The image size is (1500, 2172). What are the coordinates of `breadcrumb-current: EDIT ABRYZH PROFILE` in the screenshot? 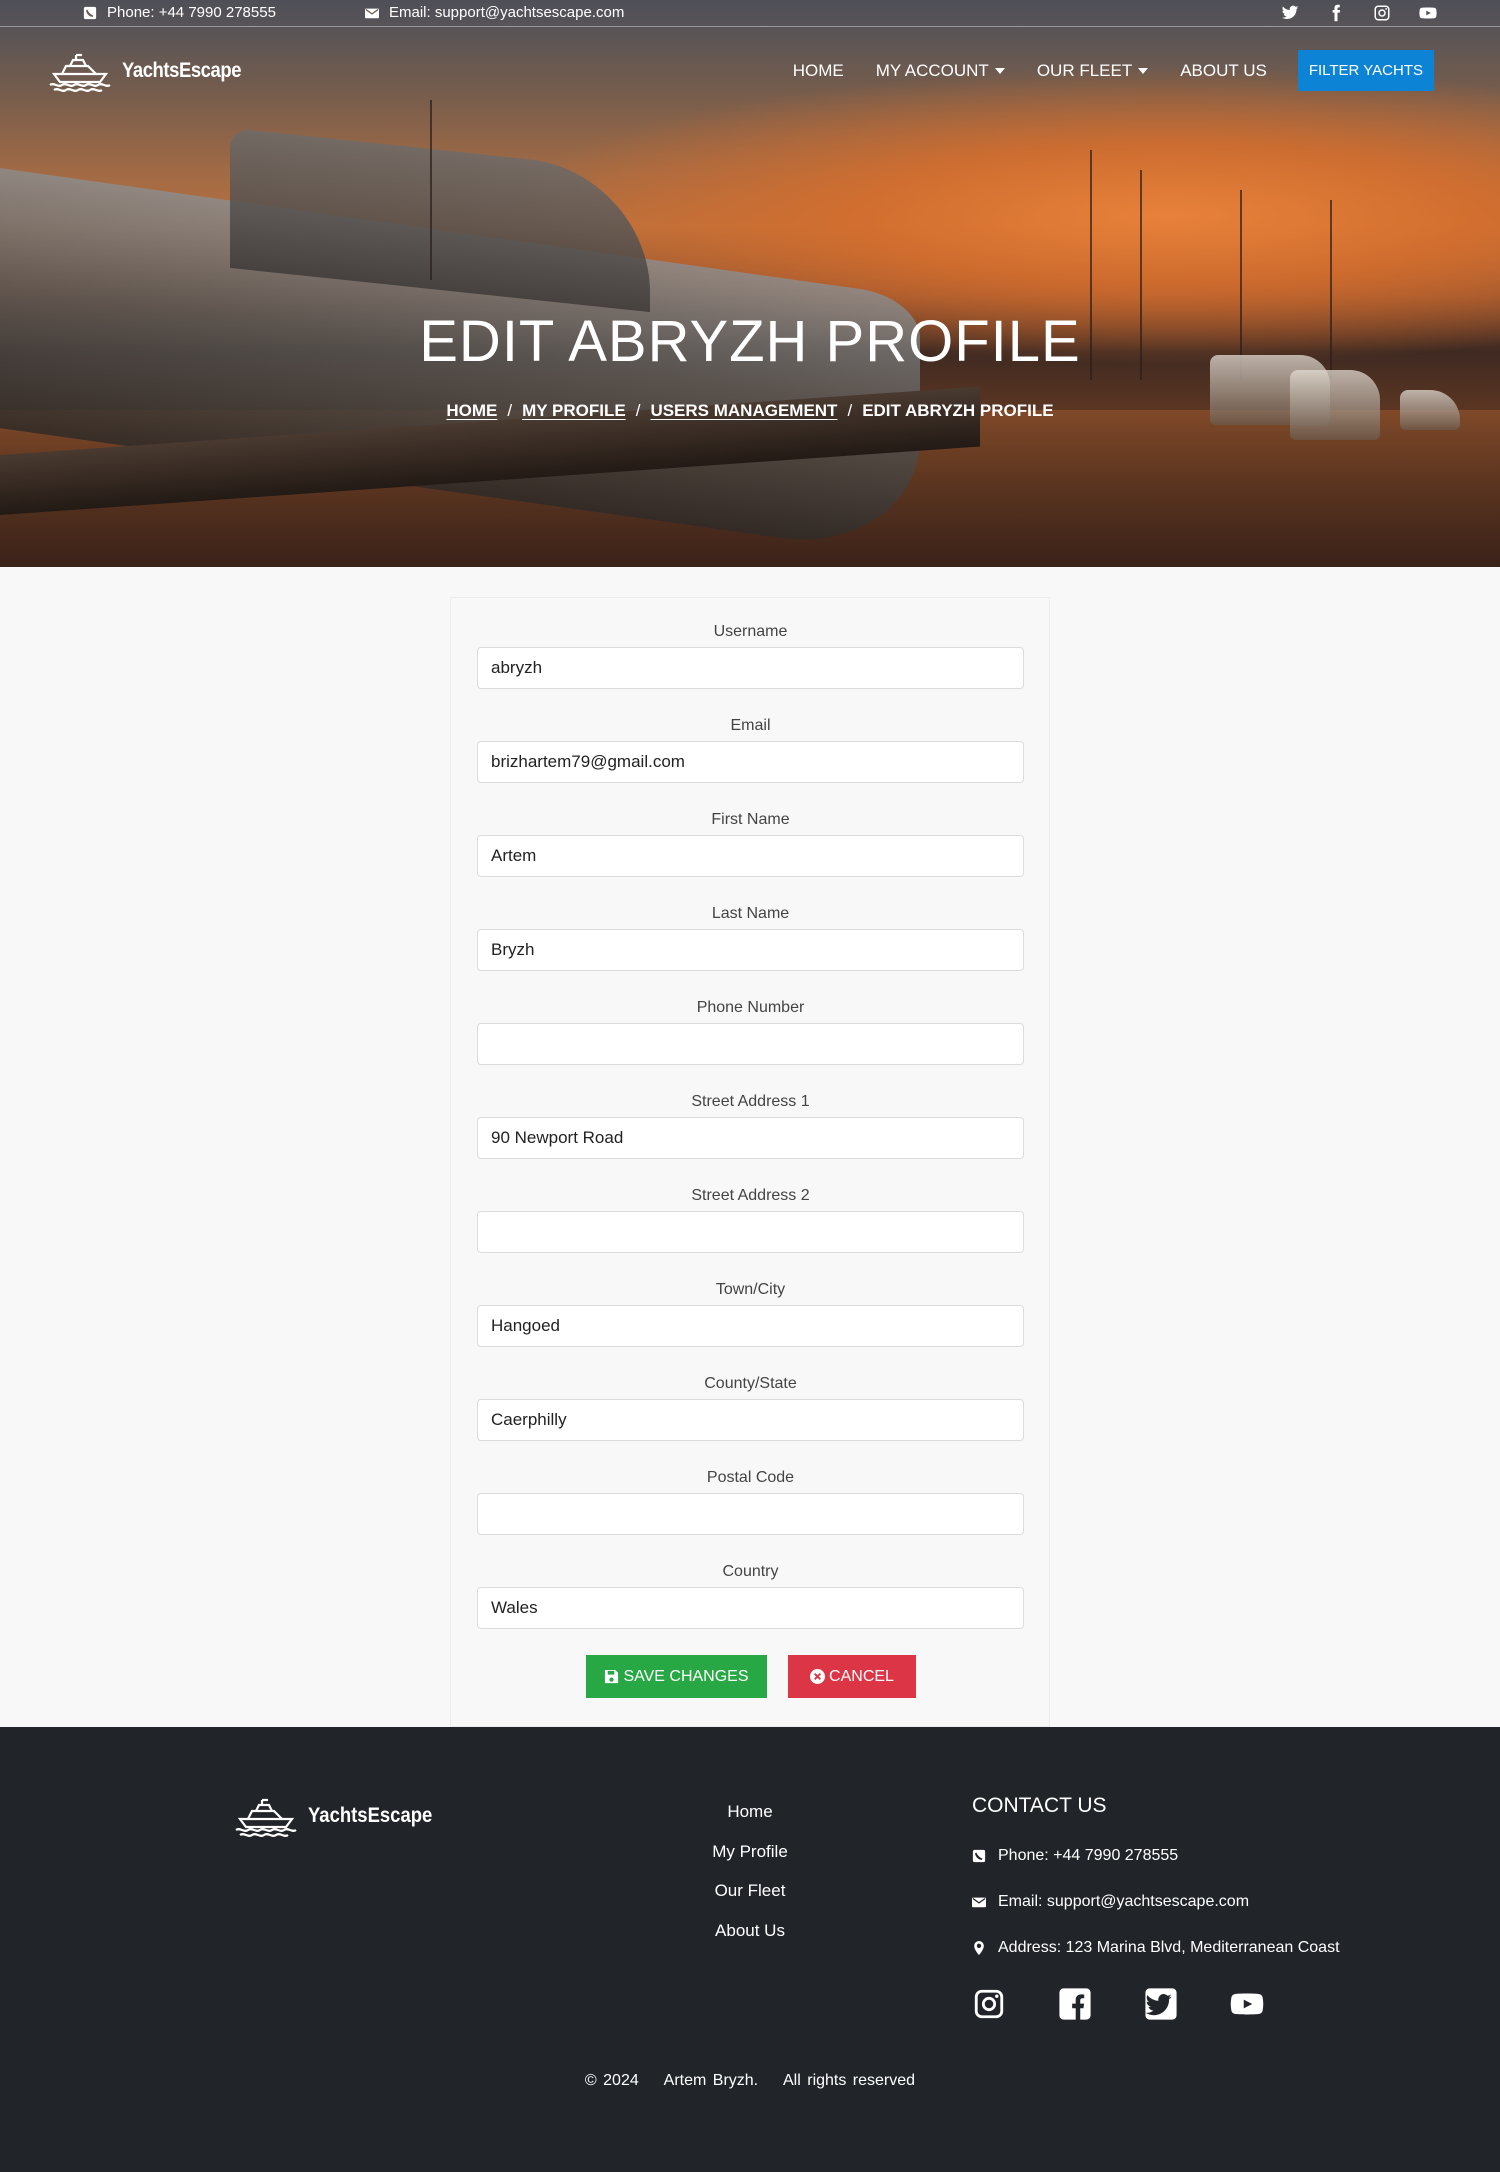 It's located at (958, 410).